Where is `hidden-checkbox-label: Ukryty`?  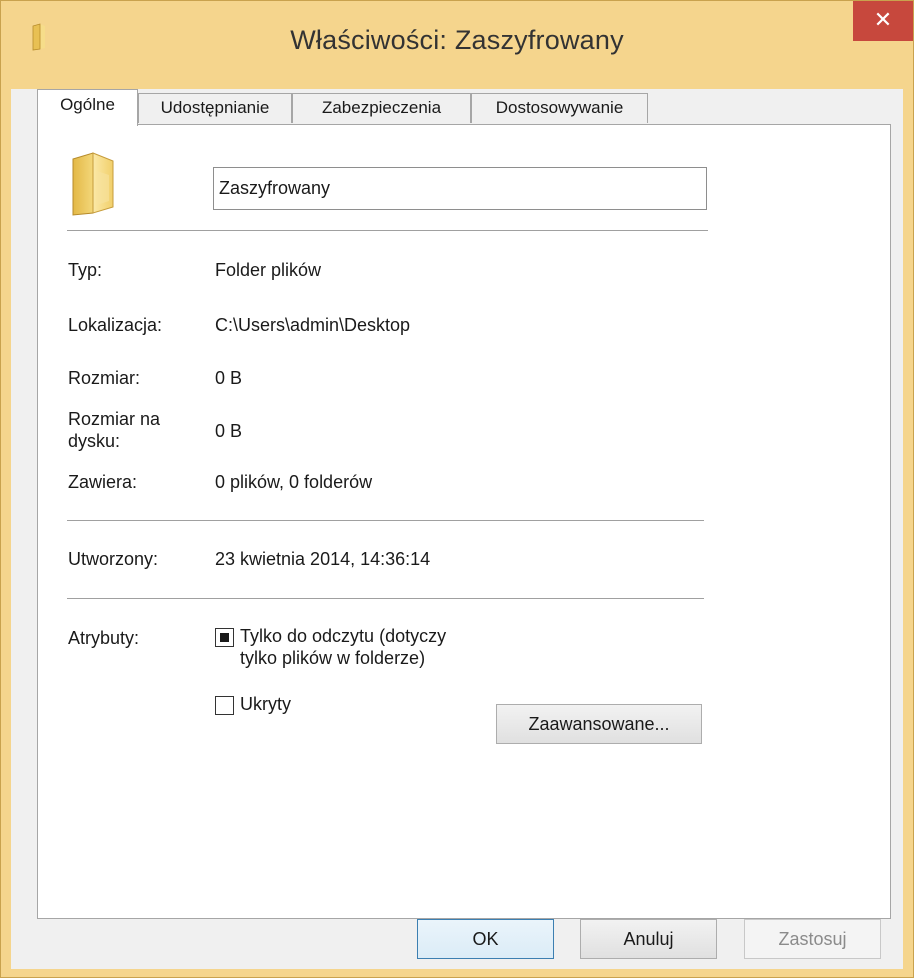 hidden-checkbox-label: Ukryty is located at coordinates (265, 704).